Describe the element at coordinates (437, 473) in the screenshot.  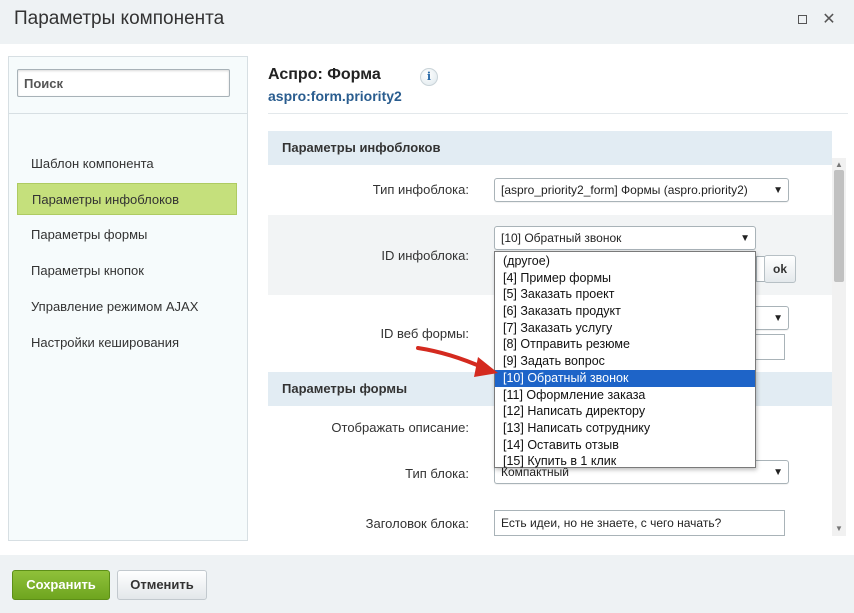
I see `block-type-label: Тип блока:` at that location.